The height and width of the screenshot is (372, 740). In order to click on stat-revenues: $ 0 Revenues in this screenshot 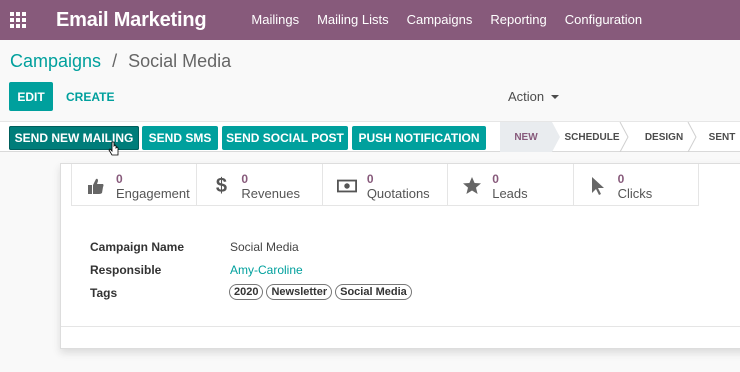, I will do `click(260, 185)`.